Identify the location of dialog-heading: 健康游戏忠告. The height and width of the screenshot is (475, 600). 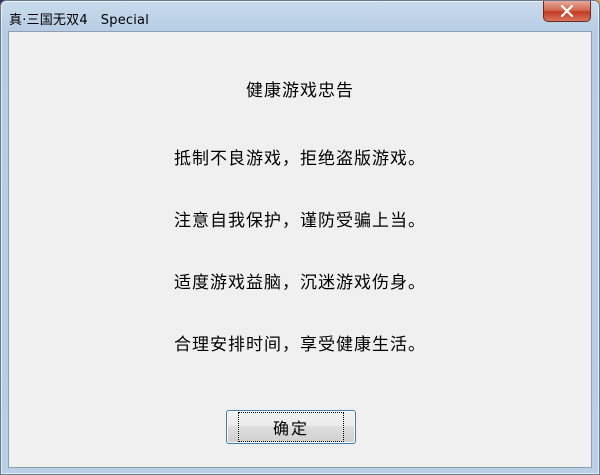
(300, 91).